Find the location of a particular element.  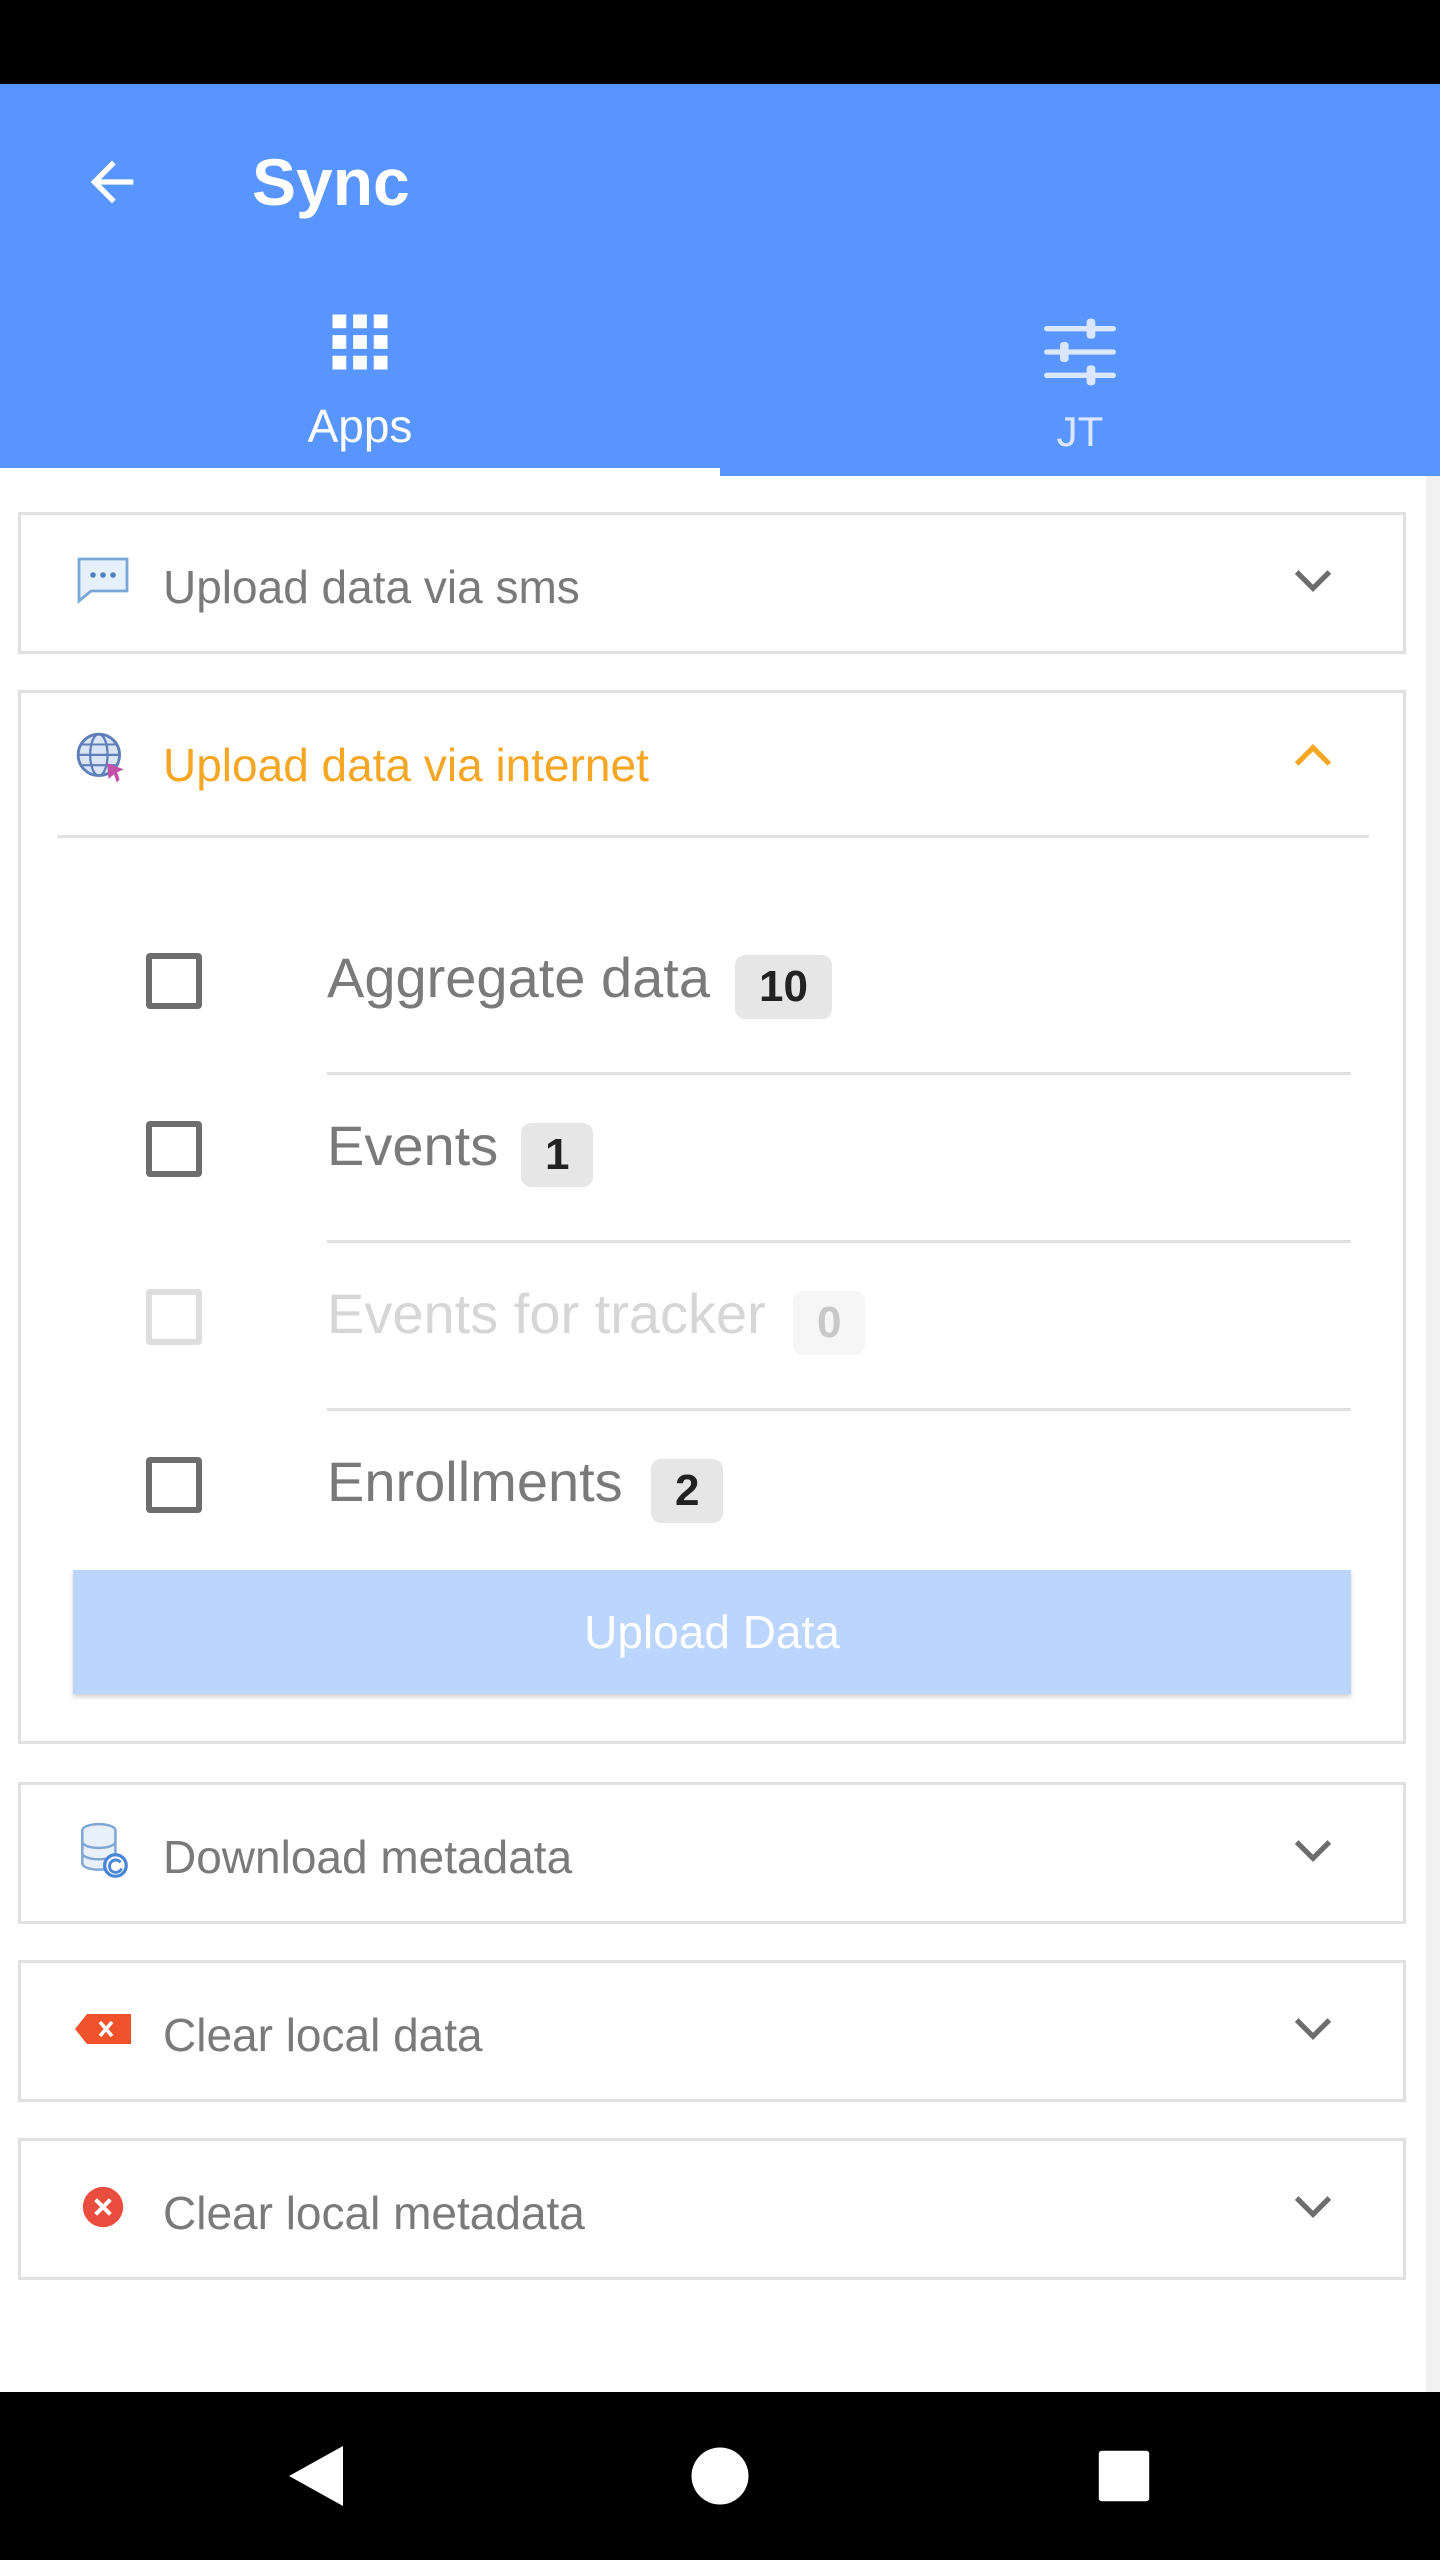

status-bar is located at coordinates (720, 42).